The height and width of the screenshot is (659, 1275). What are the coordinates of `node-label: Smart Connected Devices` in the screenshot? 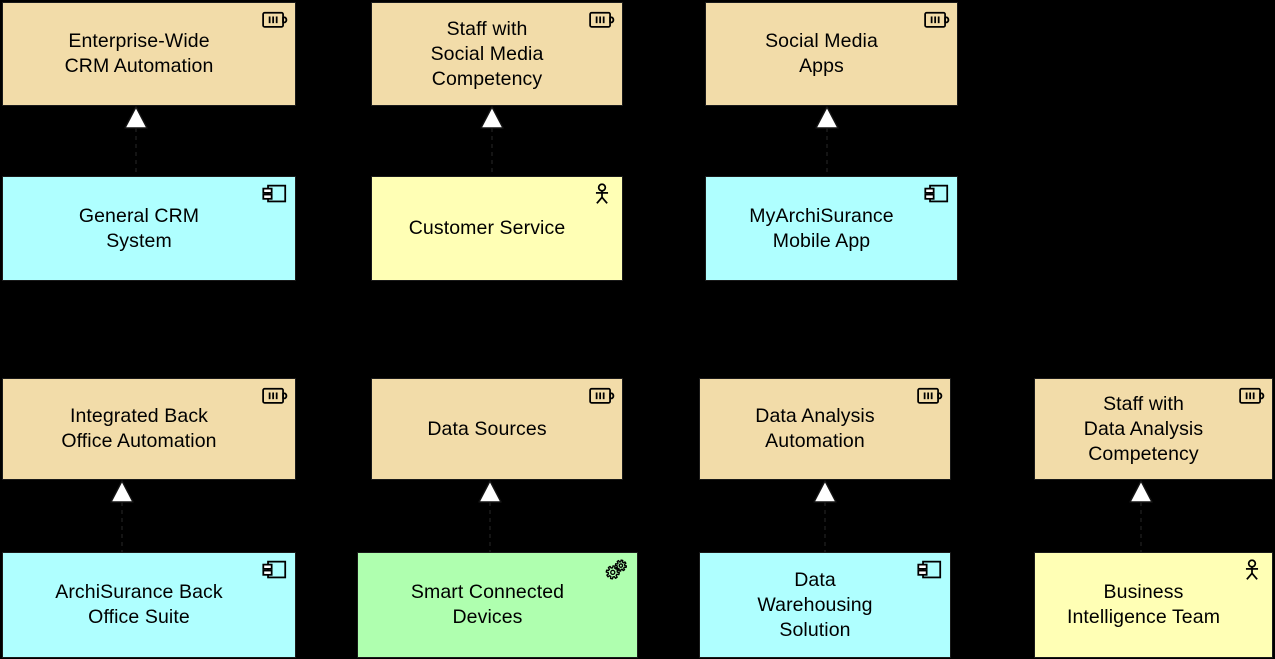 It's located at (487, 604).